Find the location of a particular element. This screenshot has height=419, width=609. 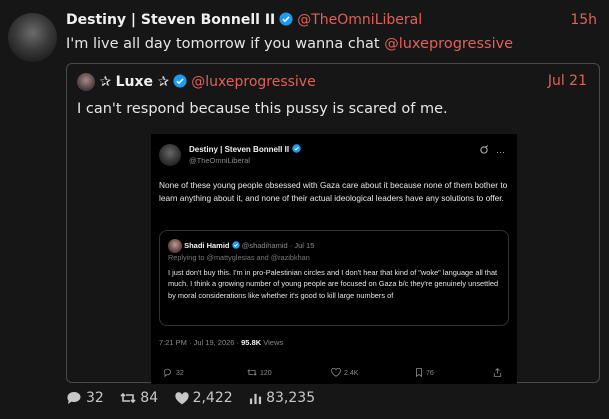

screenshot-bookmark-count: 76 is located at coordinates (424, 373).